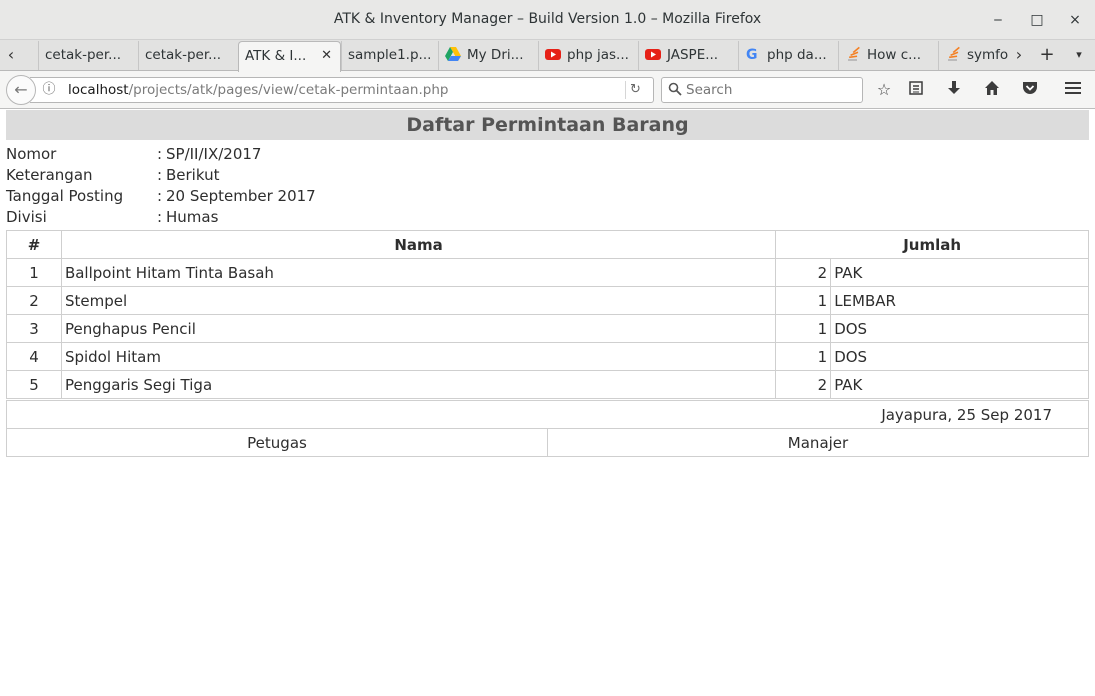 The image size is (1095, 696). Describe the element at coordinates (34, 272) in the screenshot. I see `cell-no: 1` at that location.